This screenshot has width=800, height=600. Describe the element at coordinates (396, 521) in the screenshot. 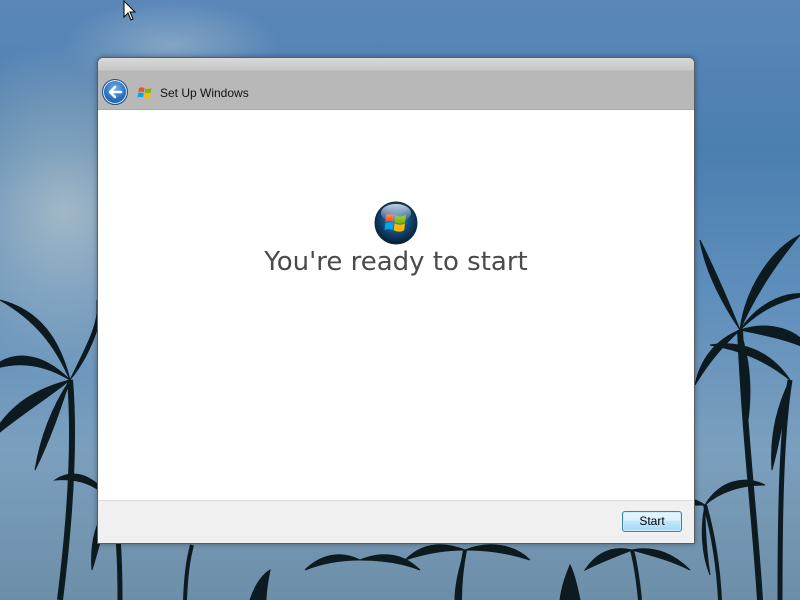

I see `footer-bar: Start` at that location.